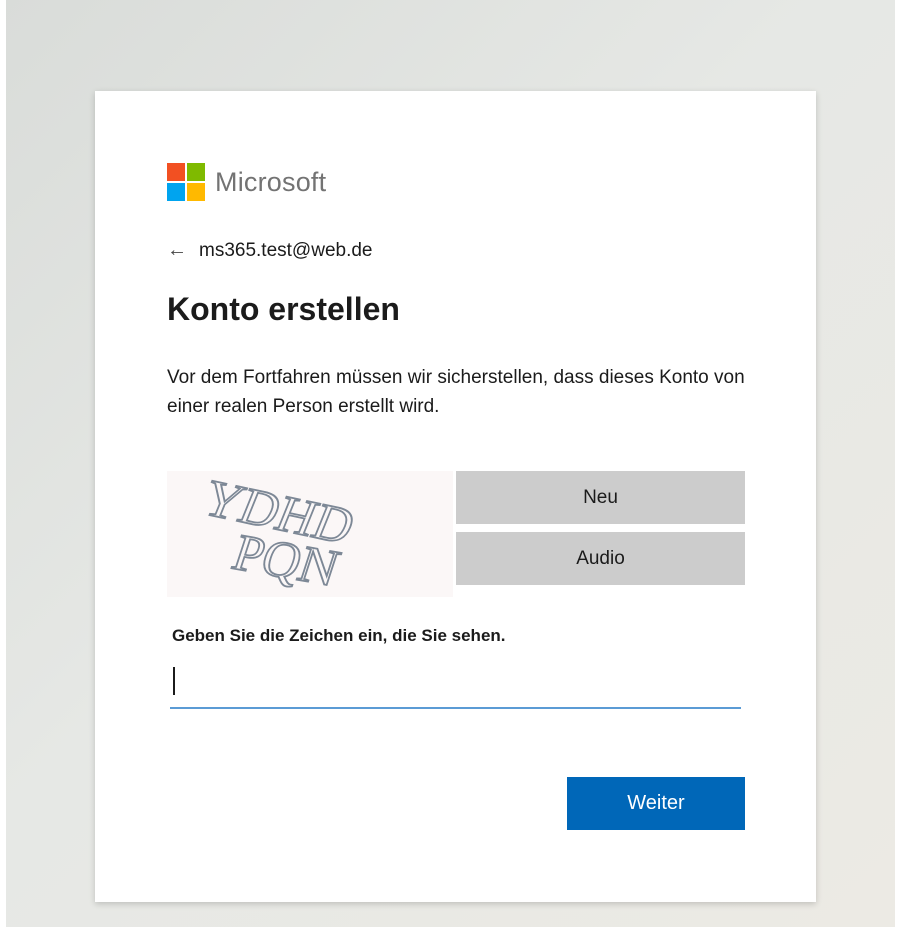 The height and width of the screenshot is (927, 901). Describe the element at coordinates (656, 803) in the screenshot. I see `next-button: Weiter` at that location.